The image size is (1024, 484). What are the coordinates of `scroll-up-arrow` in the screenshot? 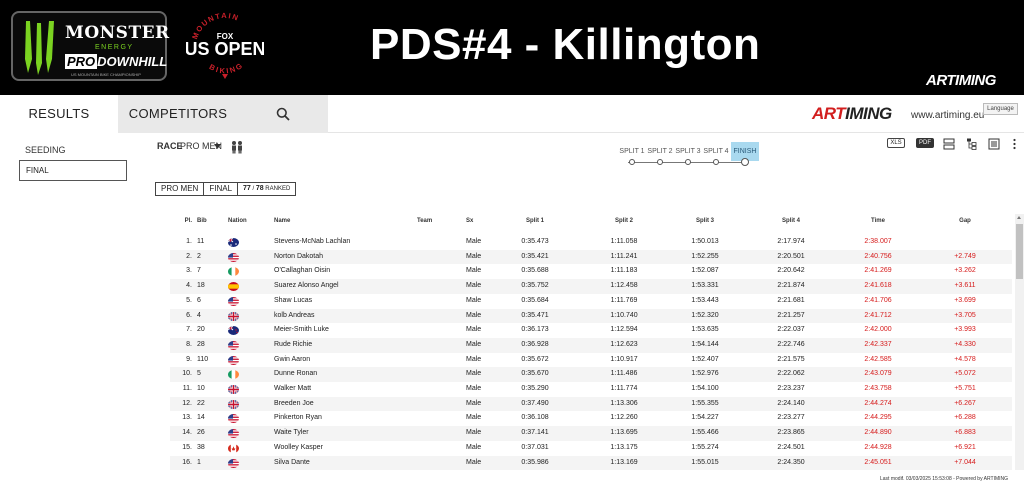 It's located at (1019, 217).